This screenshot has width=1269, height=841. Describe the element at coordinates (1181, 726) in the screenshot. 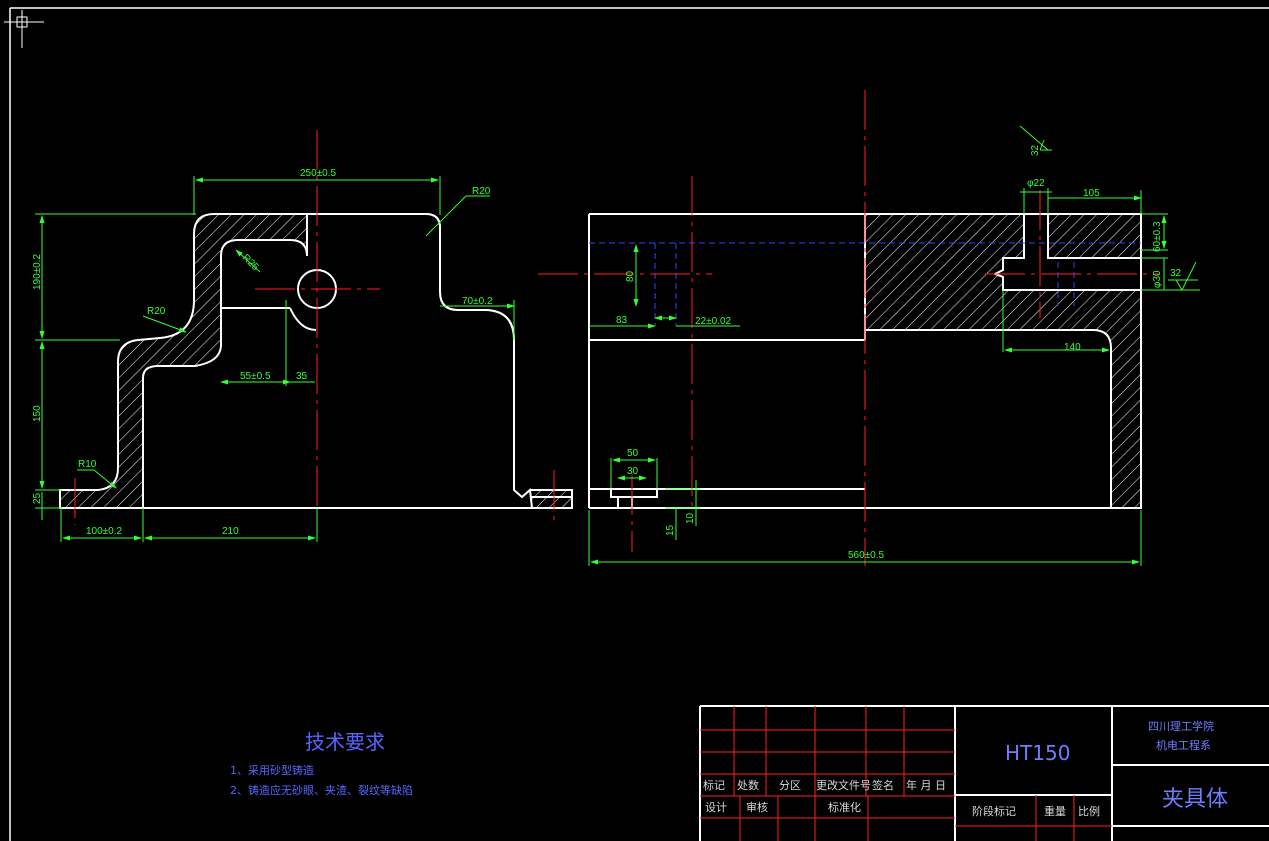

I see `tb-school: 四川理工学院` at that location.